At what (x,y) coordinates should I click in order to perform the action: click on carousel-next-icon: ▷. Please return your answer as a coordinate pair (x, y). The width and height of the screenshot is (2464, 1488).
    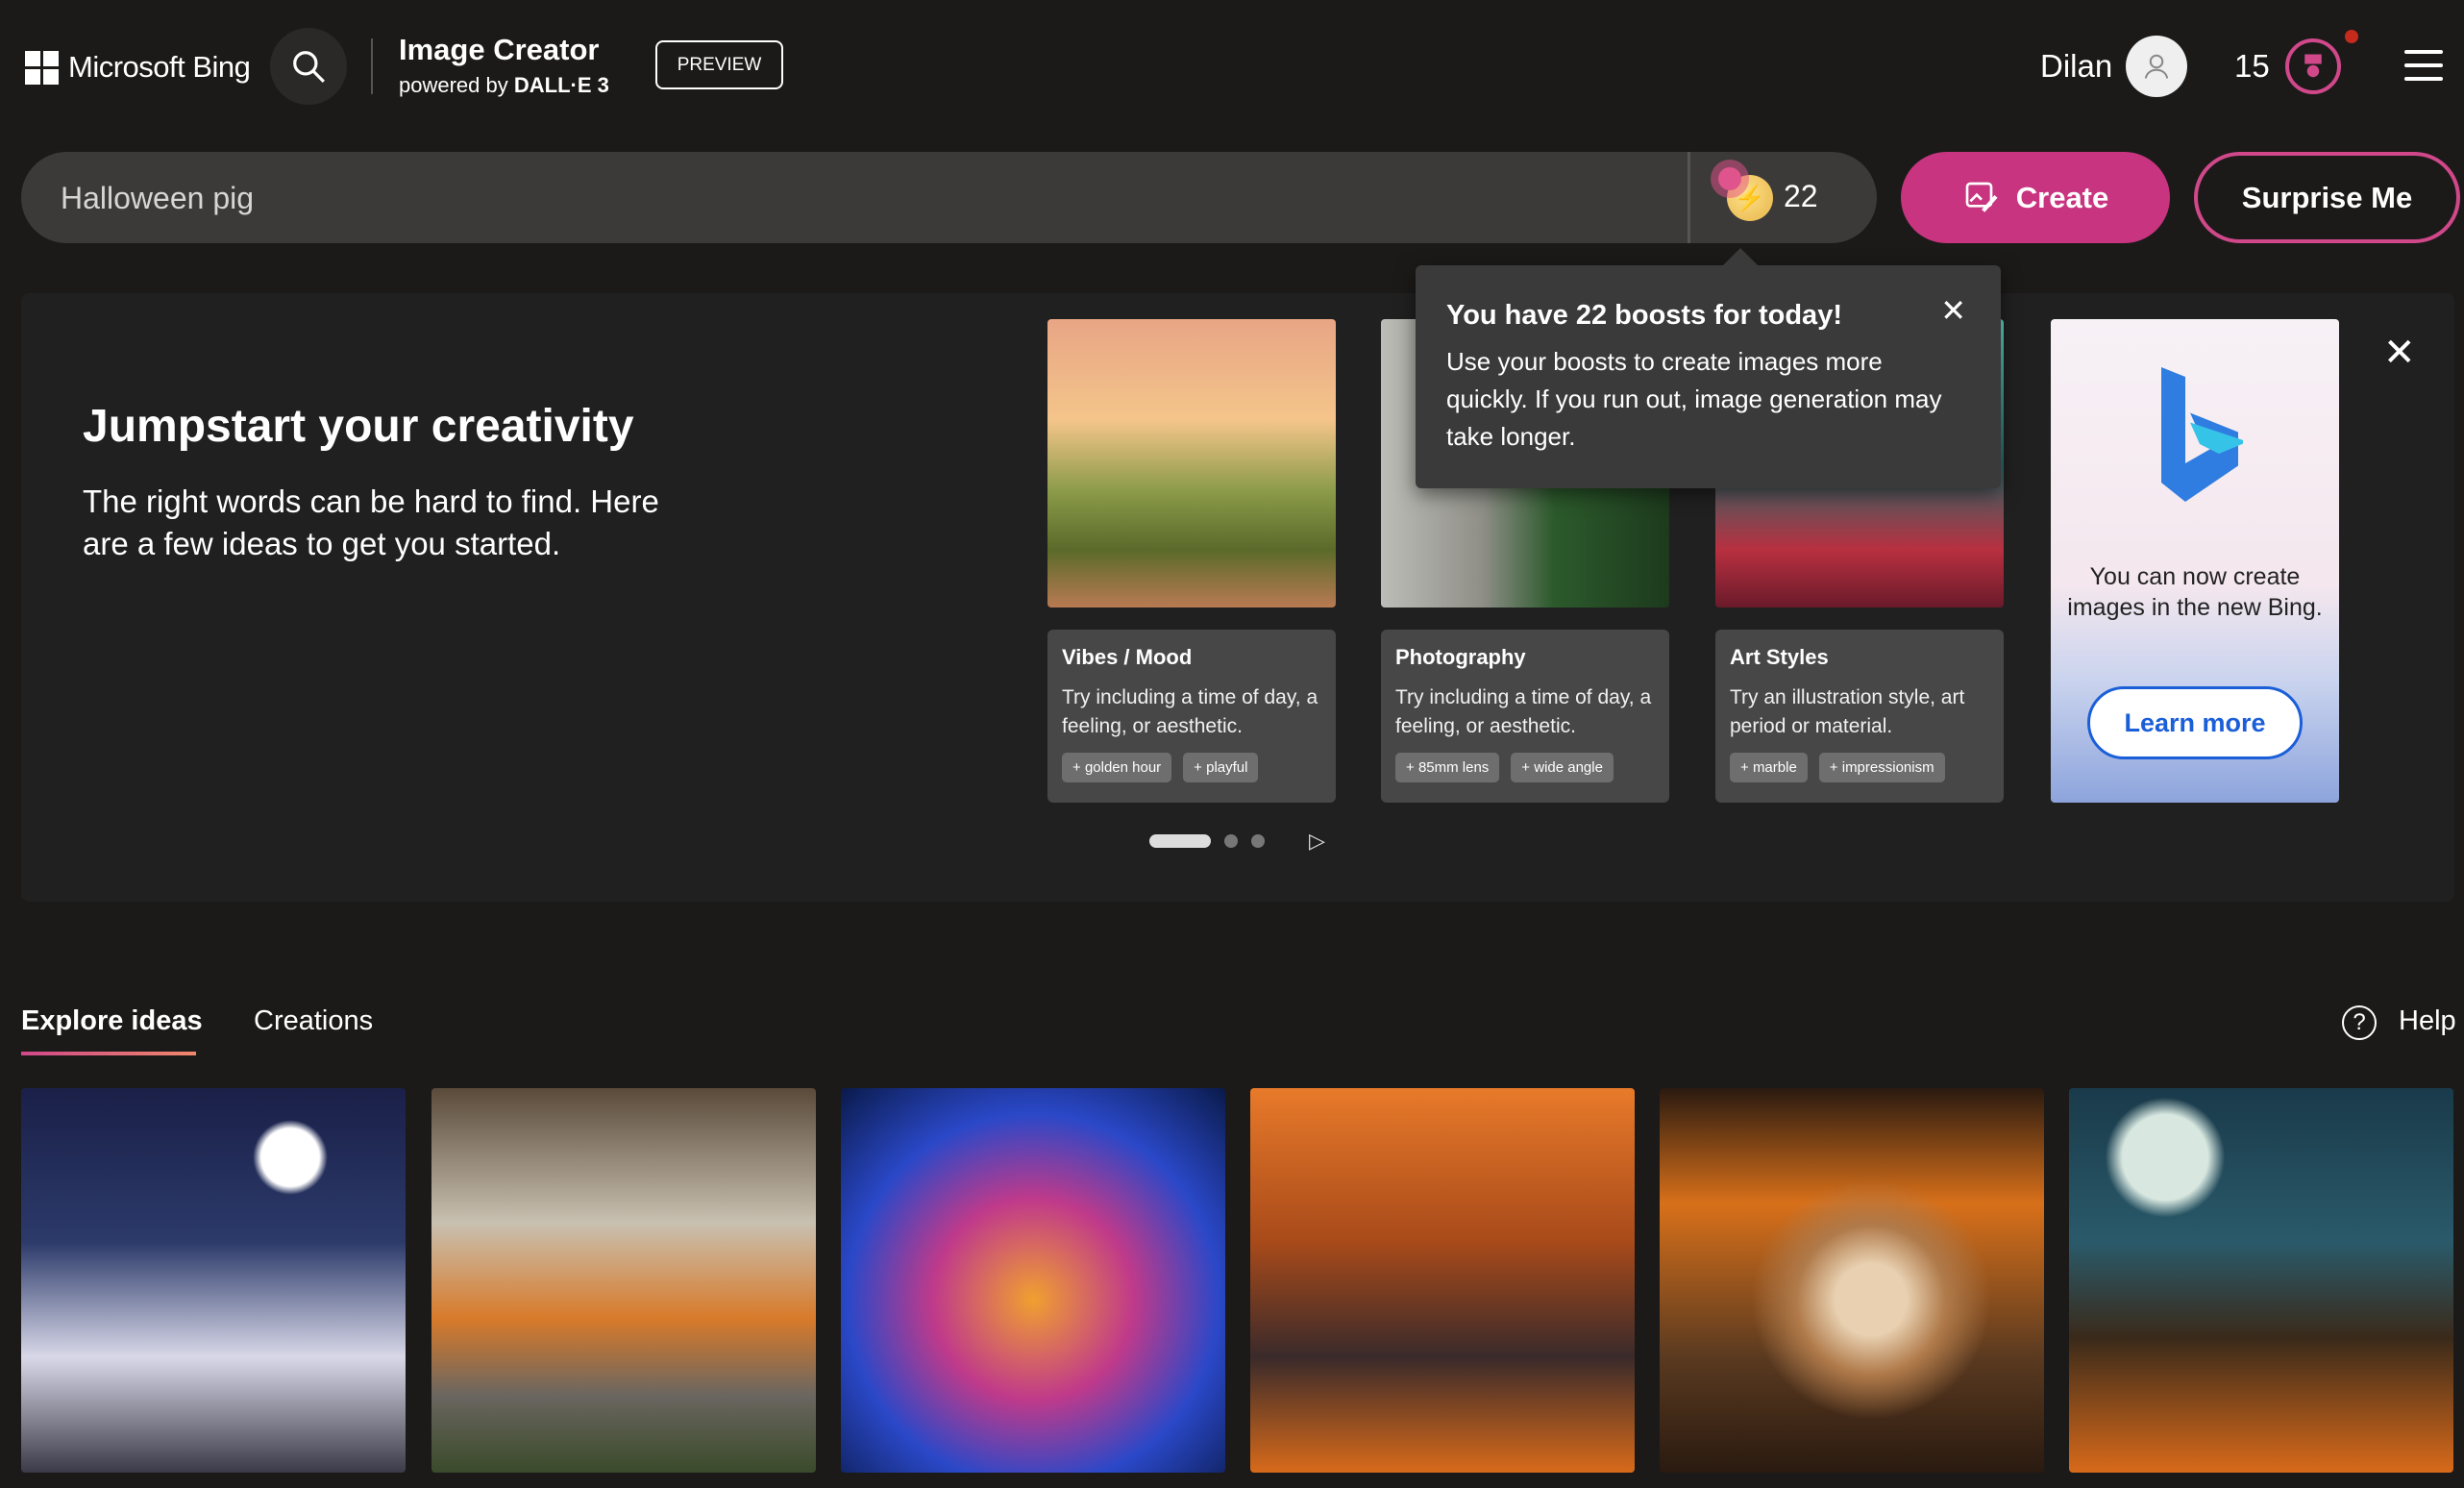
    Looking at the image, I should click on (1317, 841).